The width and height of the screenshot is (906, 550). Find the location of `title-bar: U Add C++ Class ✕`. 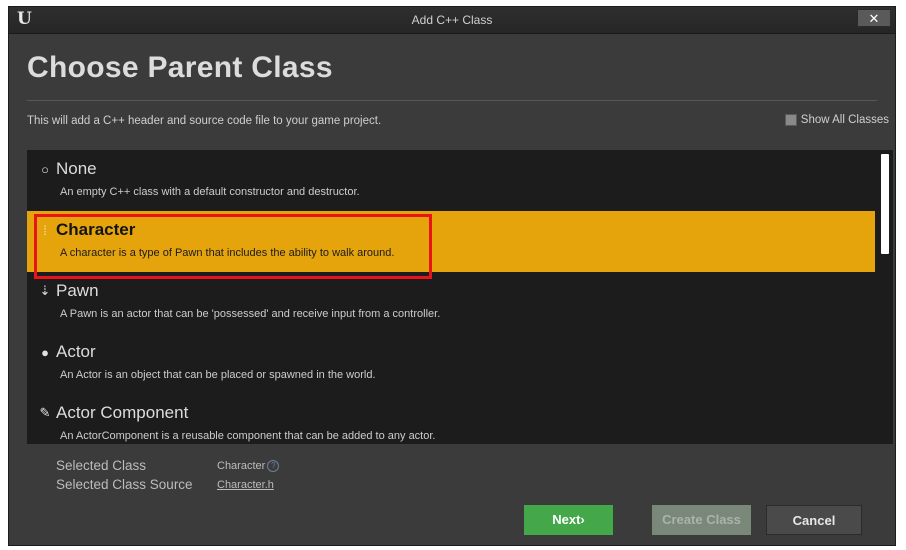

title-bar: U Add C++ Class ✕ is located at coordinates (452, 20).